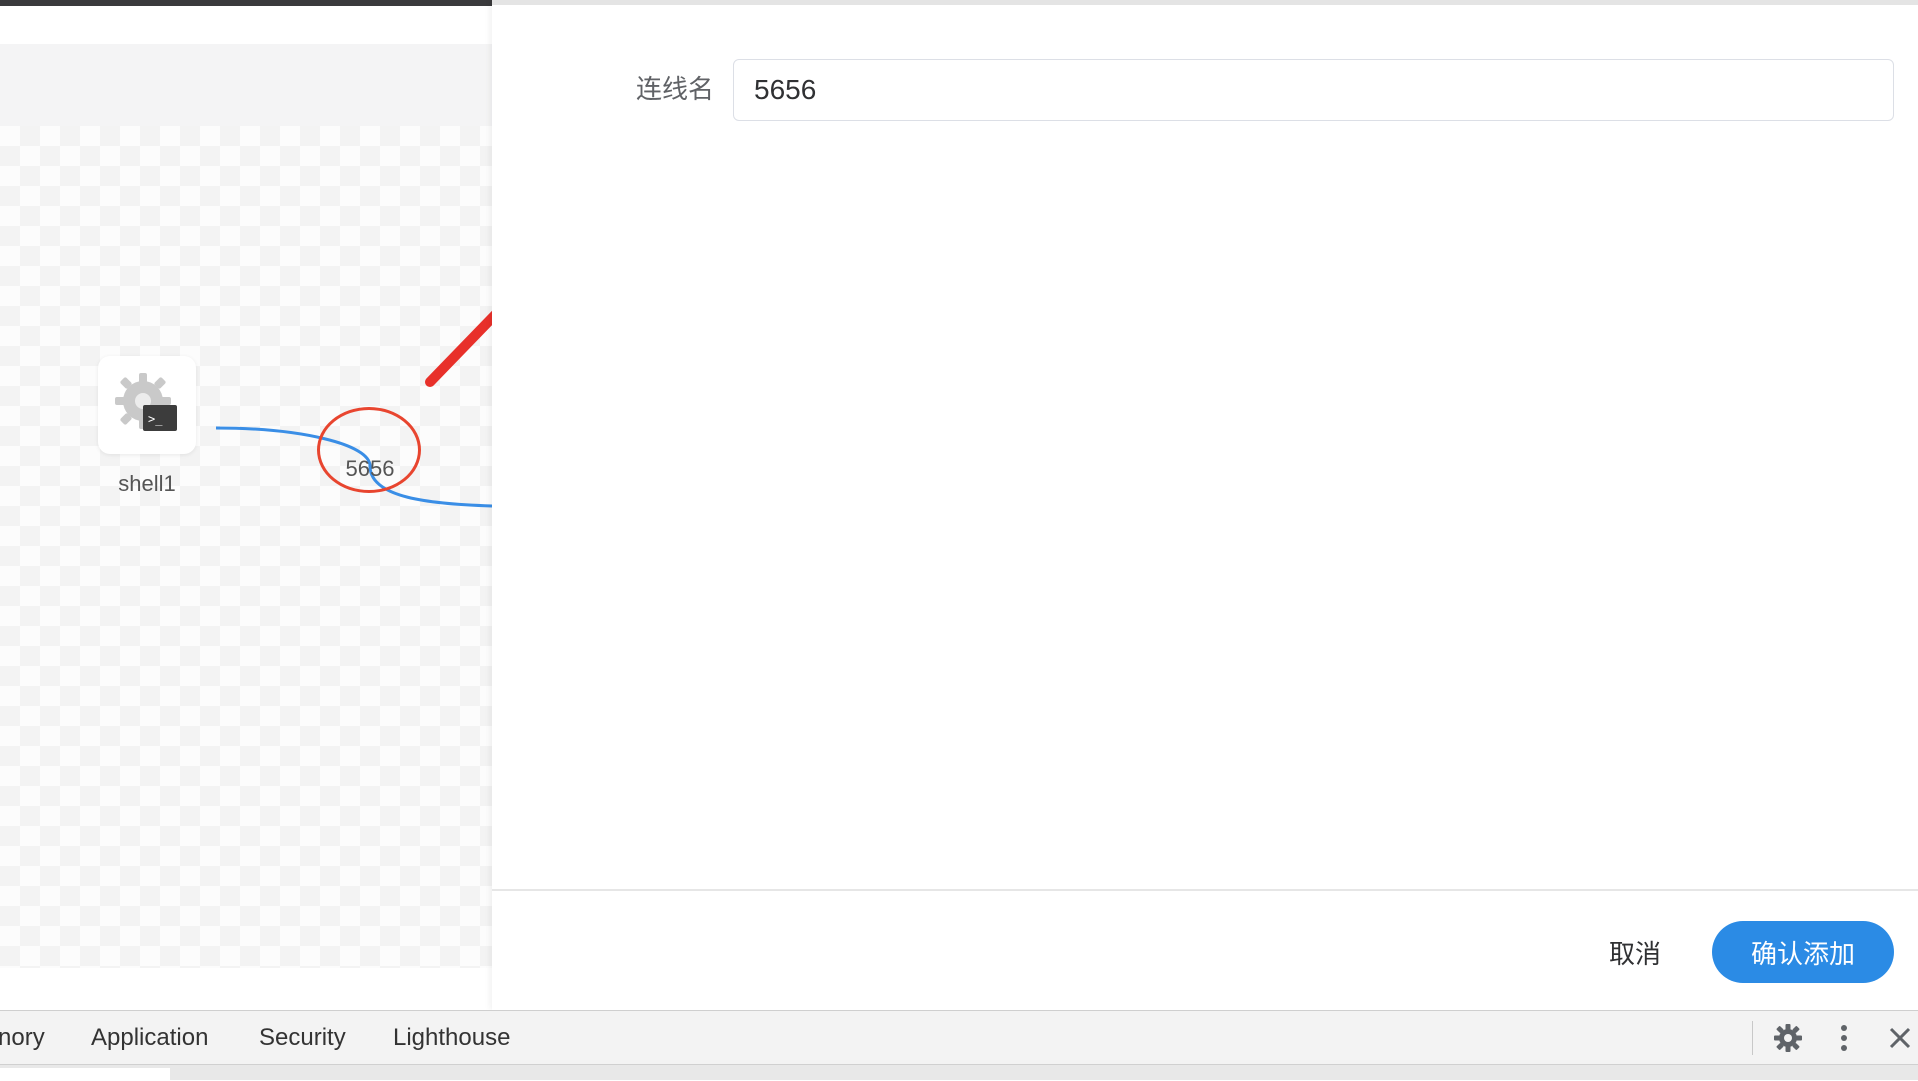  I want to click on close-icon, so click(1900, 1038).